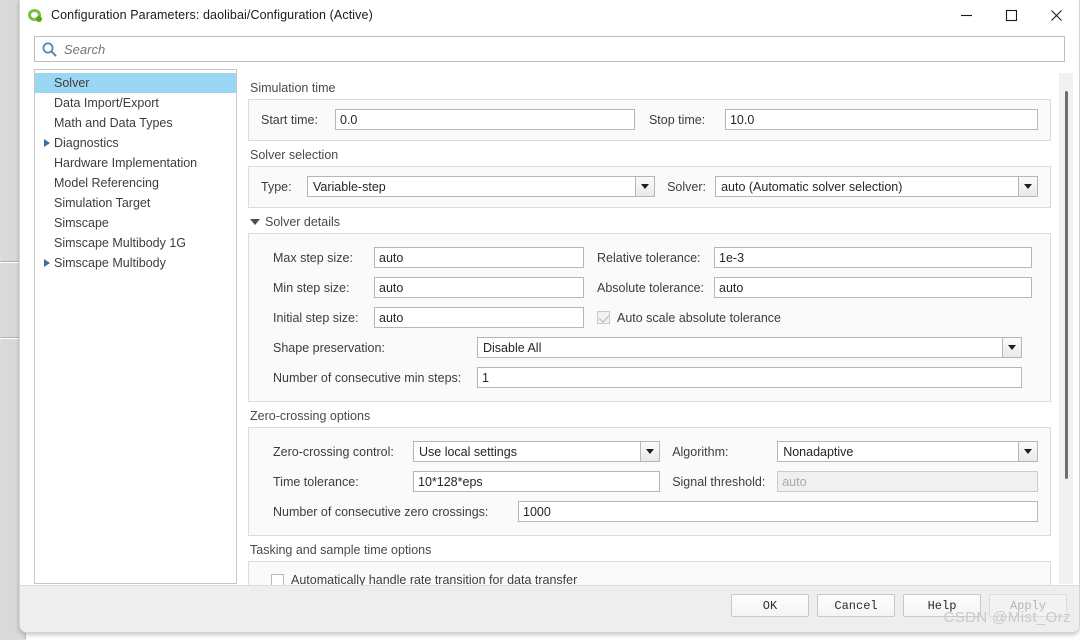  Describe the element at coordinates (700, 451) in the screenshot. I see `algorithm-label: Algorithm:` at that location.